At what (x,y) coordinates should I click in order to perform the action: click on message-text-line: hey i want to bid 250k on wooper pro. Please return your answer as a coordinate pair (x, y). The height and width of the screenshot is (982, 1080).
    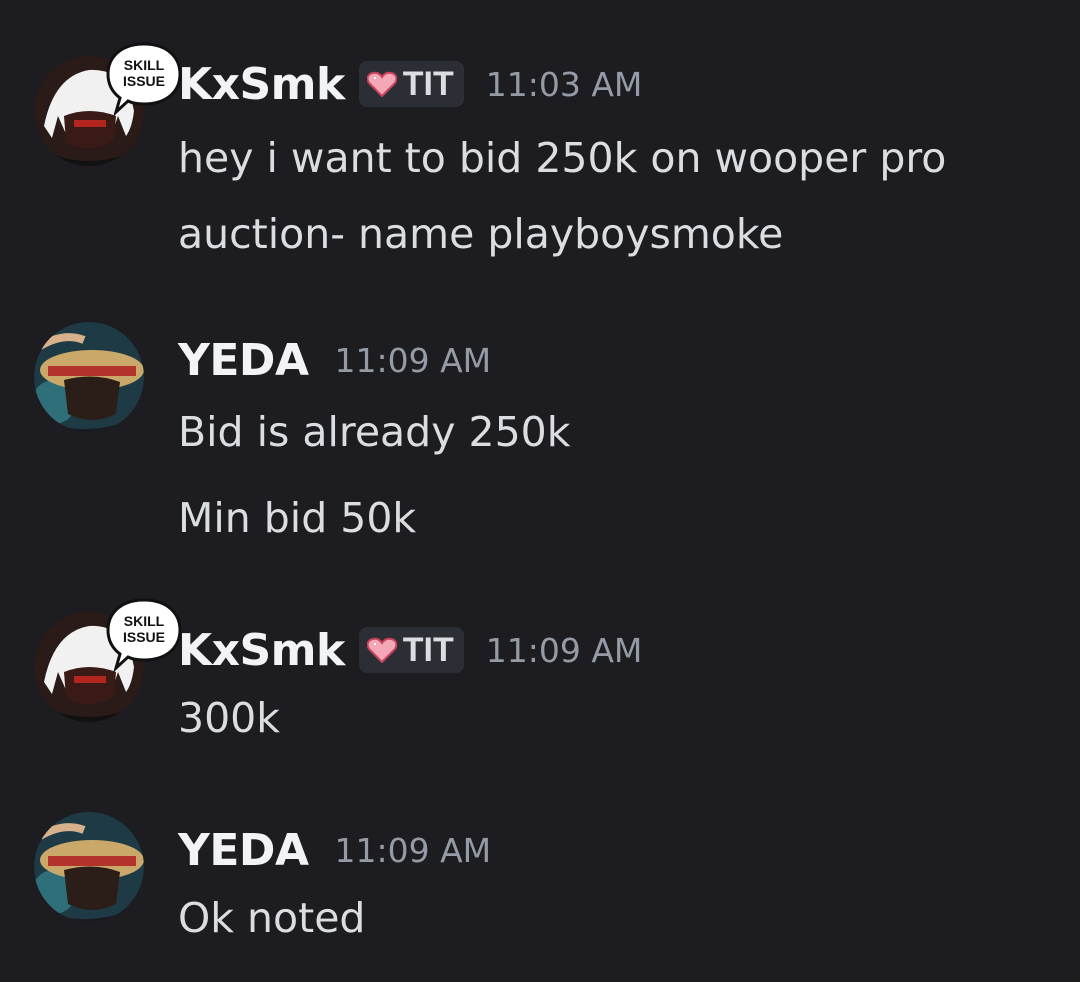
    Looking at the image, I should click on (562, 158).